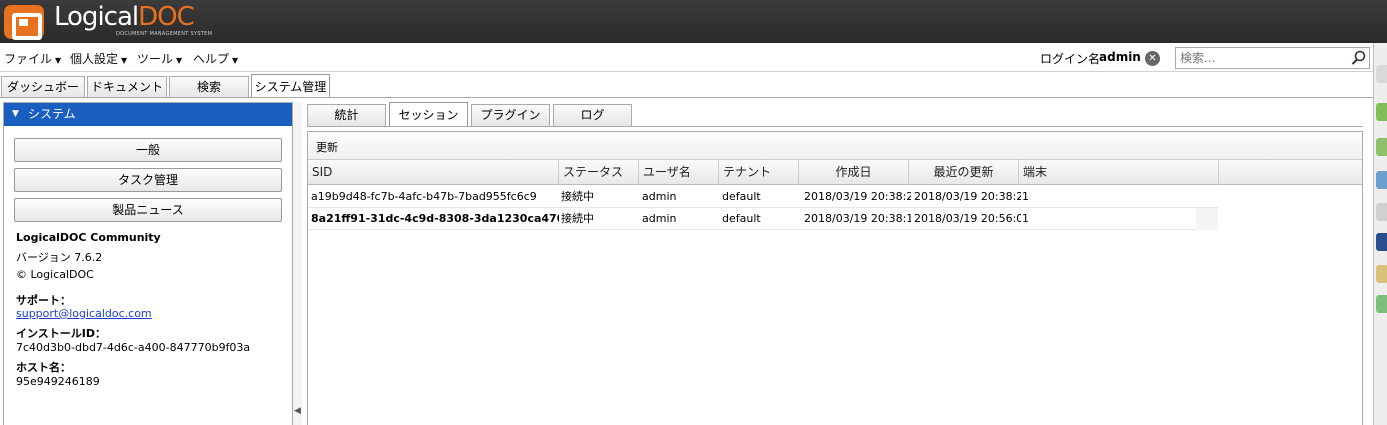 Image resolution: width=1387 pixels, height=425 pixels. Describe the element at coordinates (686, 94) in the screenshot. I see `main-tabs: ダッシュボード ドキュメント 検索 システム管理` at that location.